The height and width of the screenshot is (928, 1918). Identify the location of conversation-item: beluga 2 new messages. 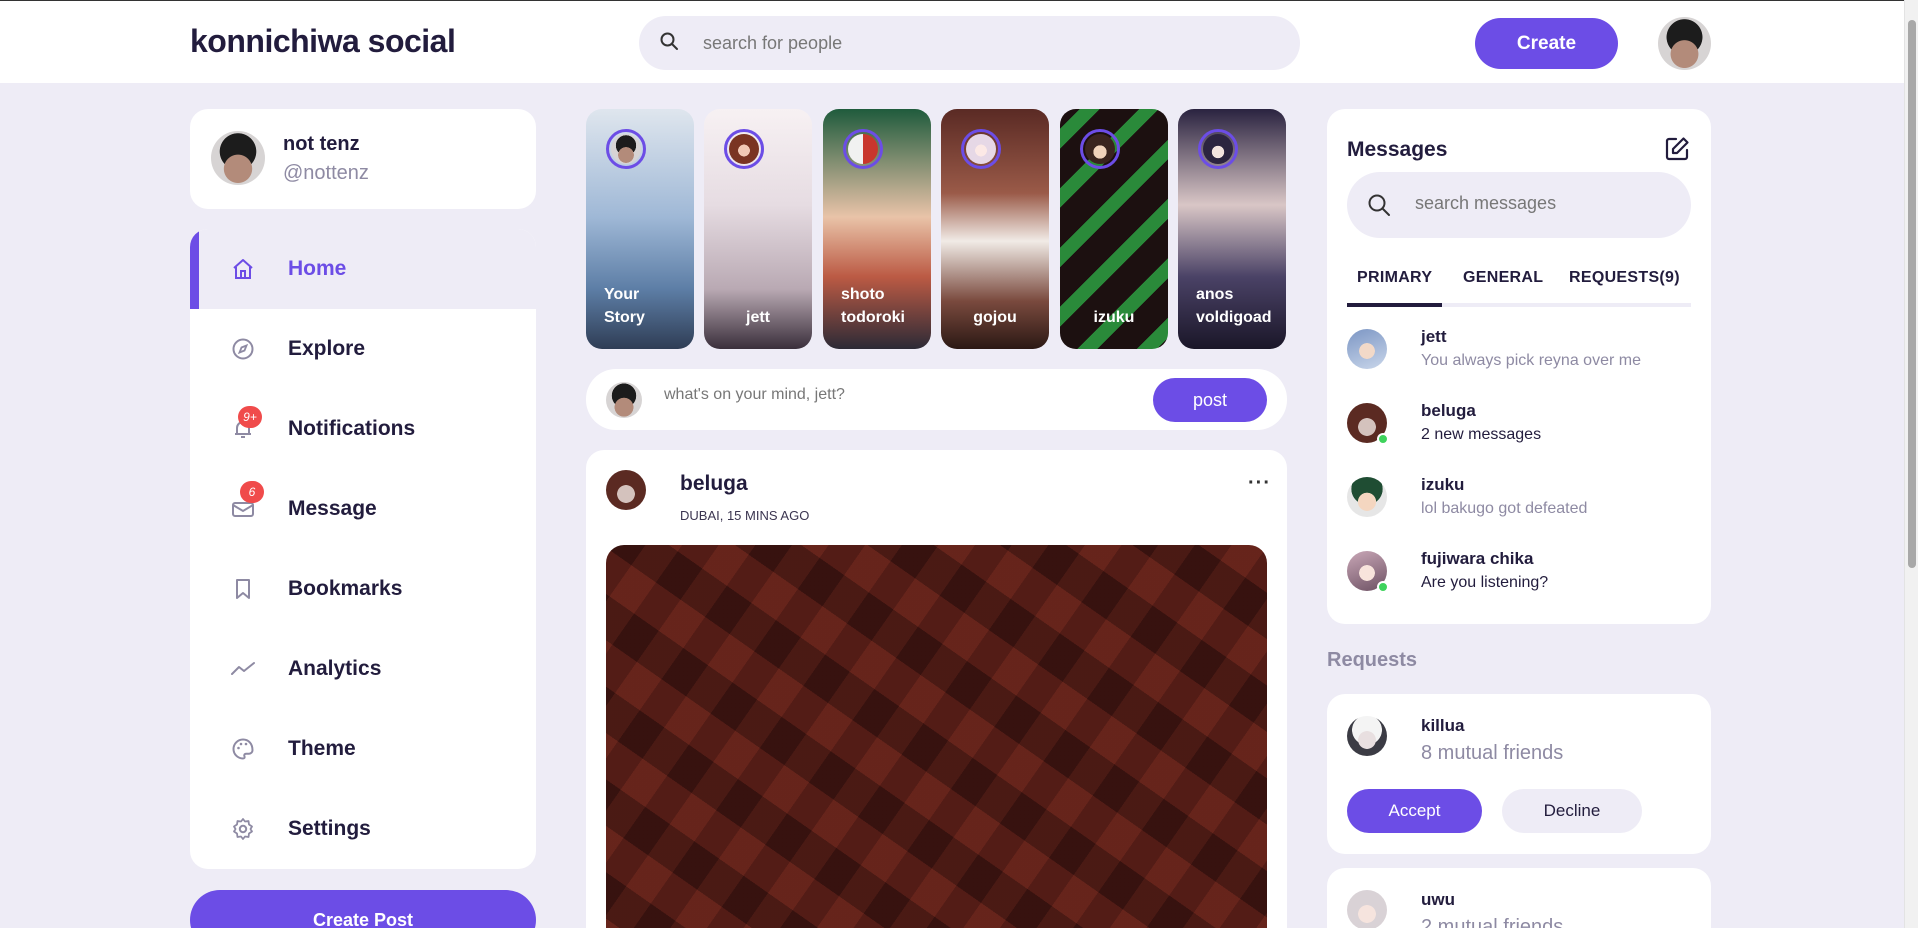
(1519, 430).